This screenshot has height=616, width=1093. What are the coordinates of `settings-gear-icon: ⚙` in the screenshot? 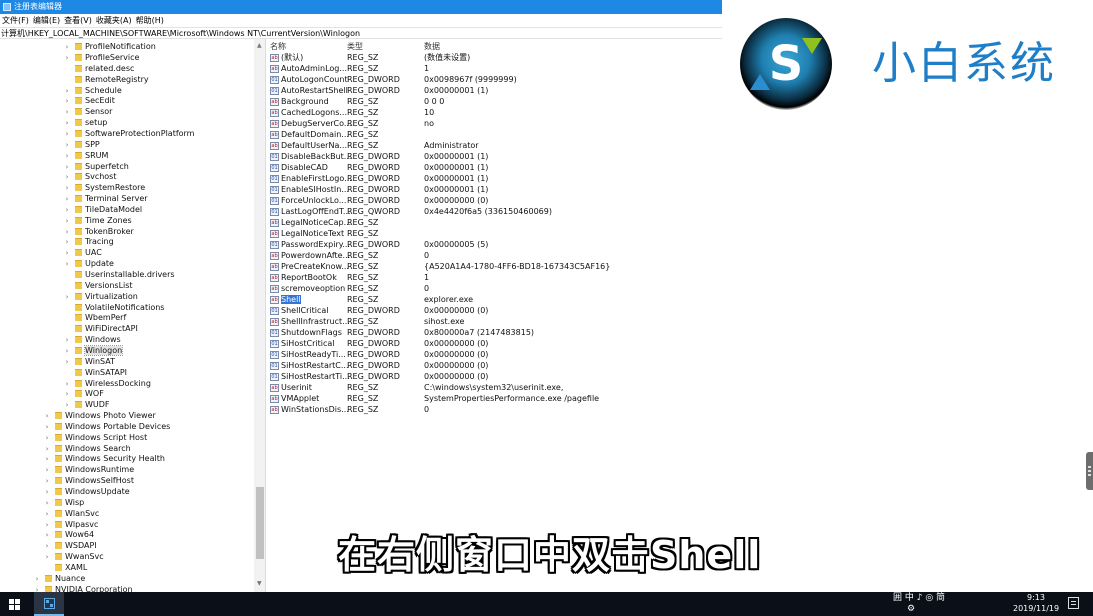 It's located at (911, 609).